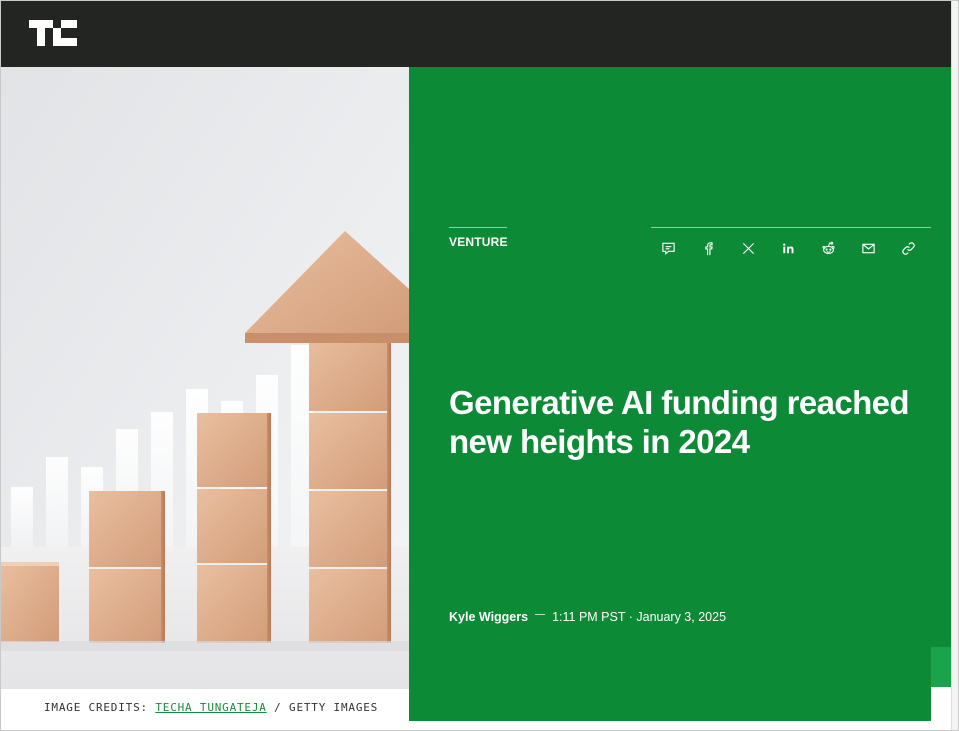 Image resolution: width=959 pixels, height=731 pixels. I want to click on author-link: Kyle Wiggers, so click(488, 617).